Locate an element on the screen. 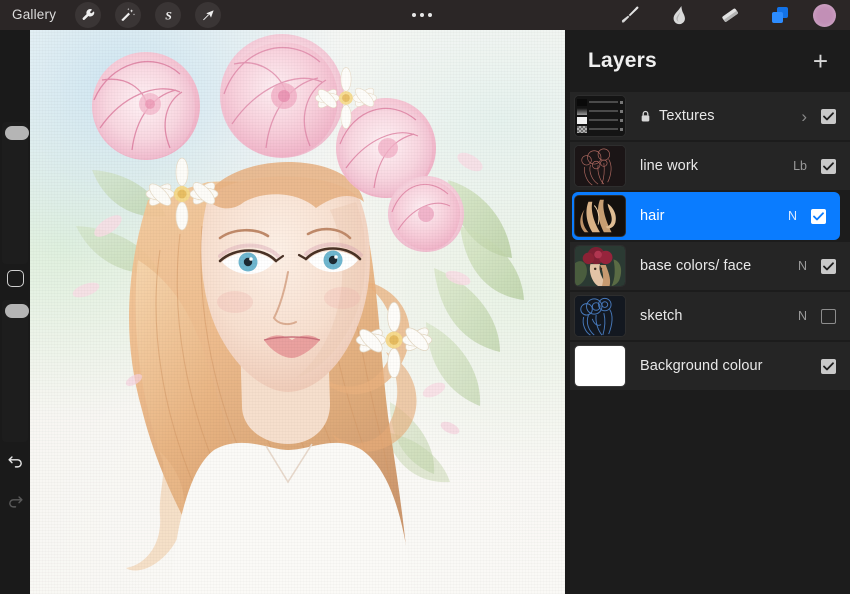 Image resolution: width=850 pixels, height=594 pixels. layer-row-sketch: sketch N is located at coordinates (710, 316).